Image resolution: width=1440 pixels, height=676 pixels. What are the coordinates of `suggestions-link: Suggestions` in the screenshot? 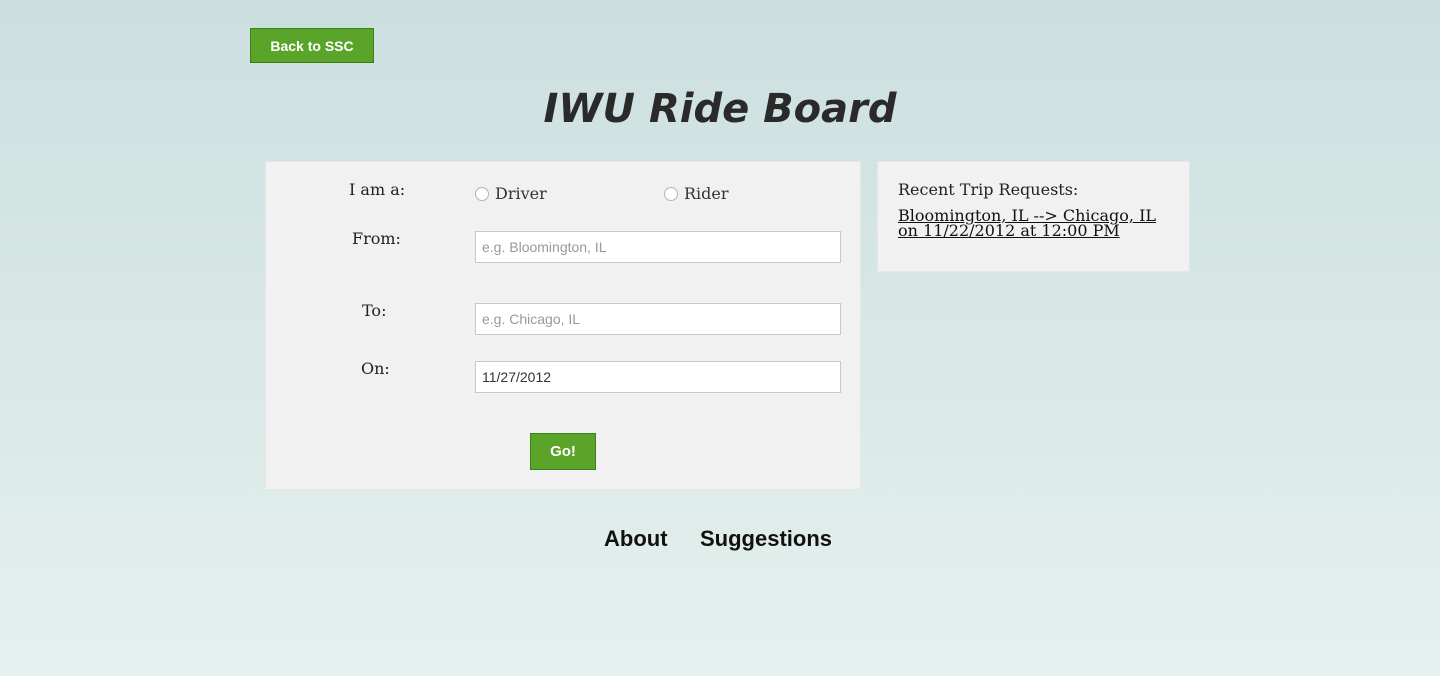 It's located at (766, 539).